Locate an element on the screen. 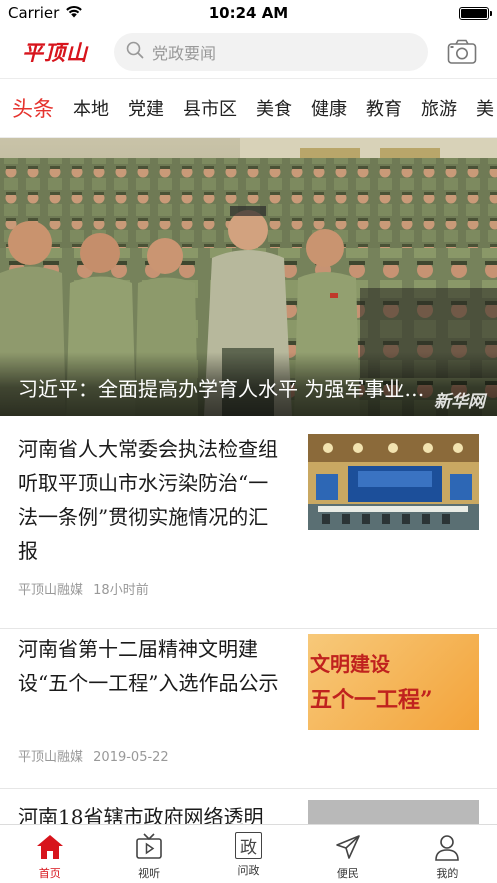 This screenshot has width=497, height=883. bottom-tab-bar: 首页 视听 政 问政 便民 我的 is located at coordinates (248, 853).